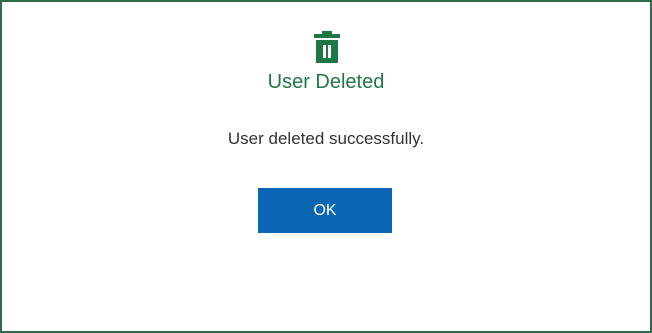  Describe the element at coordinates (326, 138) in the screenshot. I see `dialog-message: User deleted successfully.` at that location.